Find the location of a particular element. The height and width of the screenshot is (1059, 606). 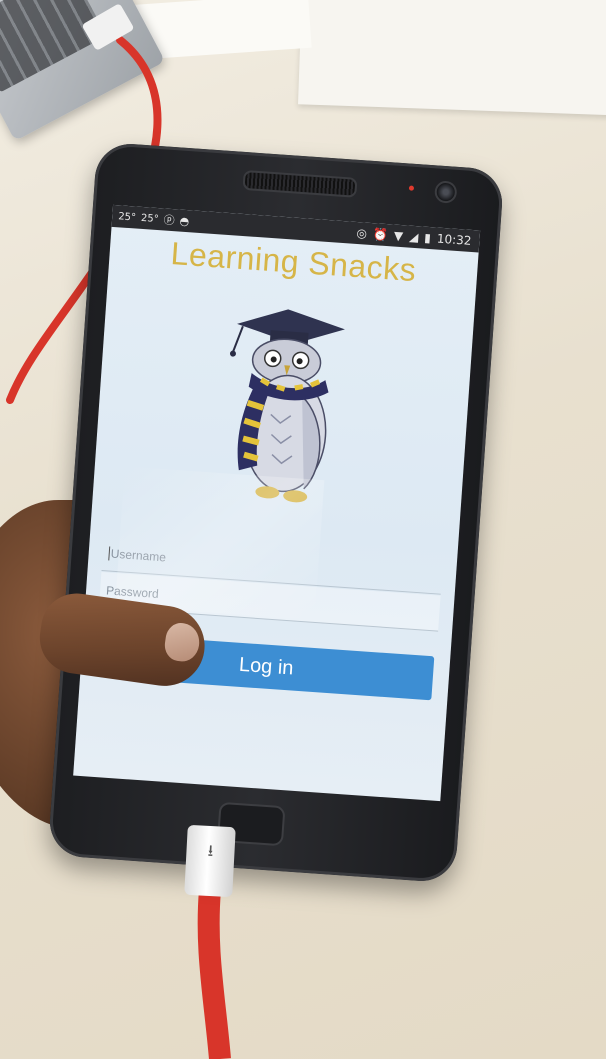

username-placeholder: Username is located at coordinates (138, 555).